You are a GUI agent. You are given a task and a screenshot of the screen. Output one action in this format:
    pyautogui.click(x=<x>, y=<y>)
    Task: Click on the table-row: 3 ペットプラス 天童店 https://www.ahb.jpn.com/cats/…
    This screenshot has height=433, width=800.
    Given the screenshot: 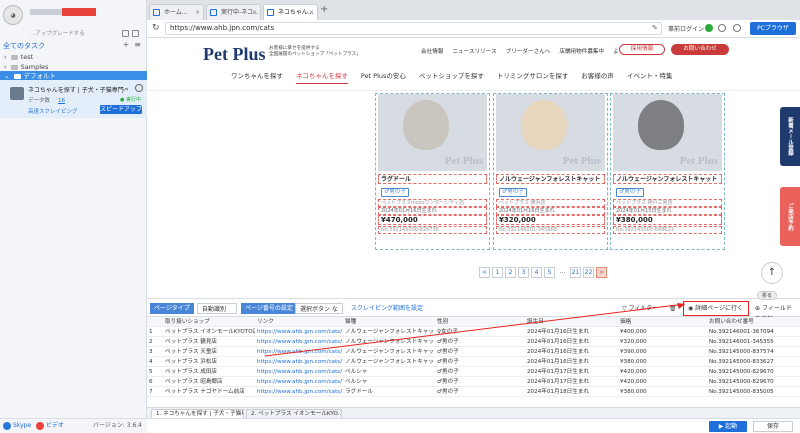 What is the action you would take?
    pyautogui.click(x=473, y=352)
    